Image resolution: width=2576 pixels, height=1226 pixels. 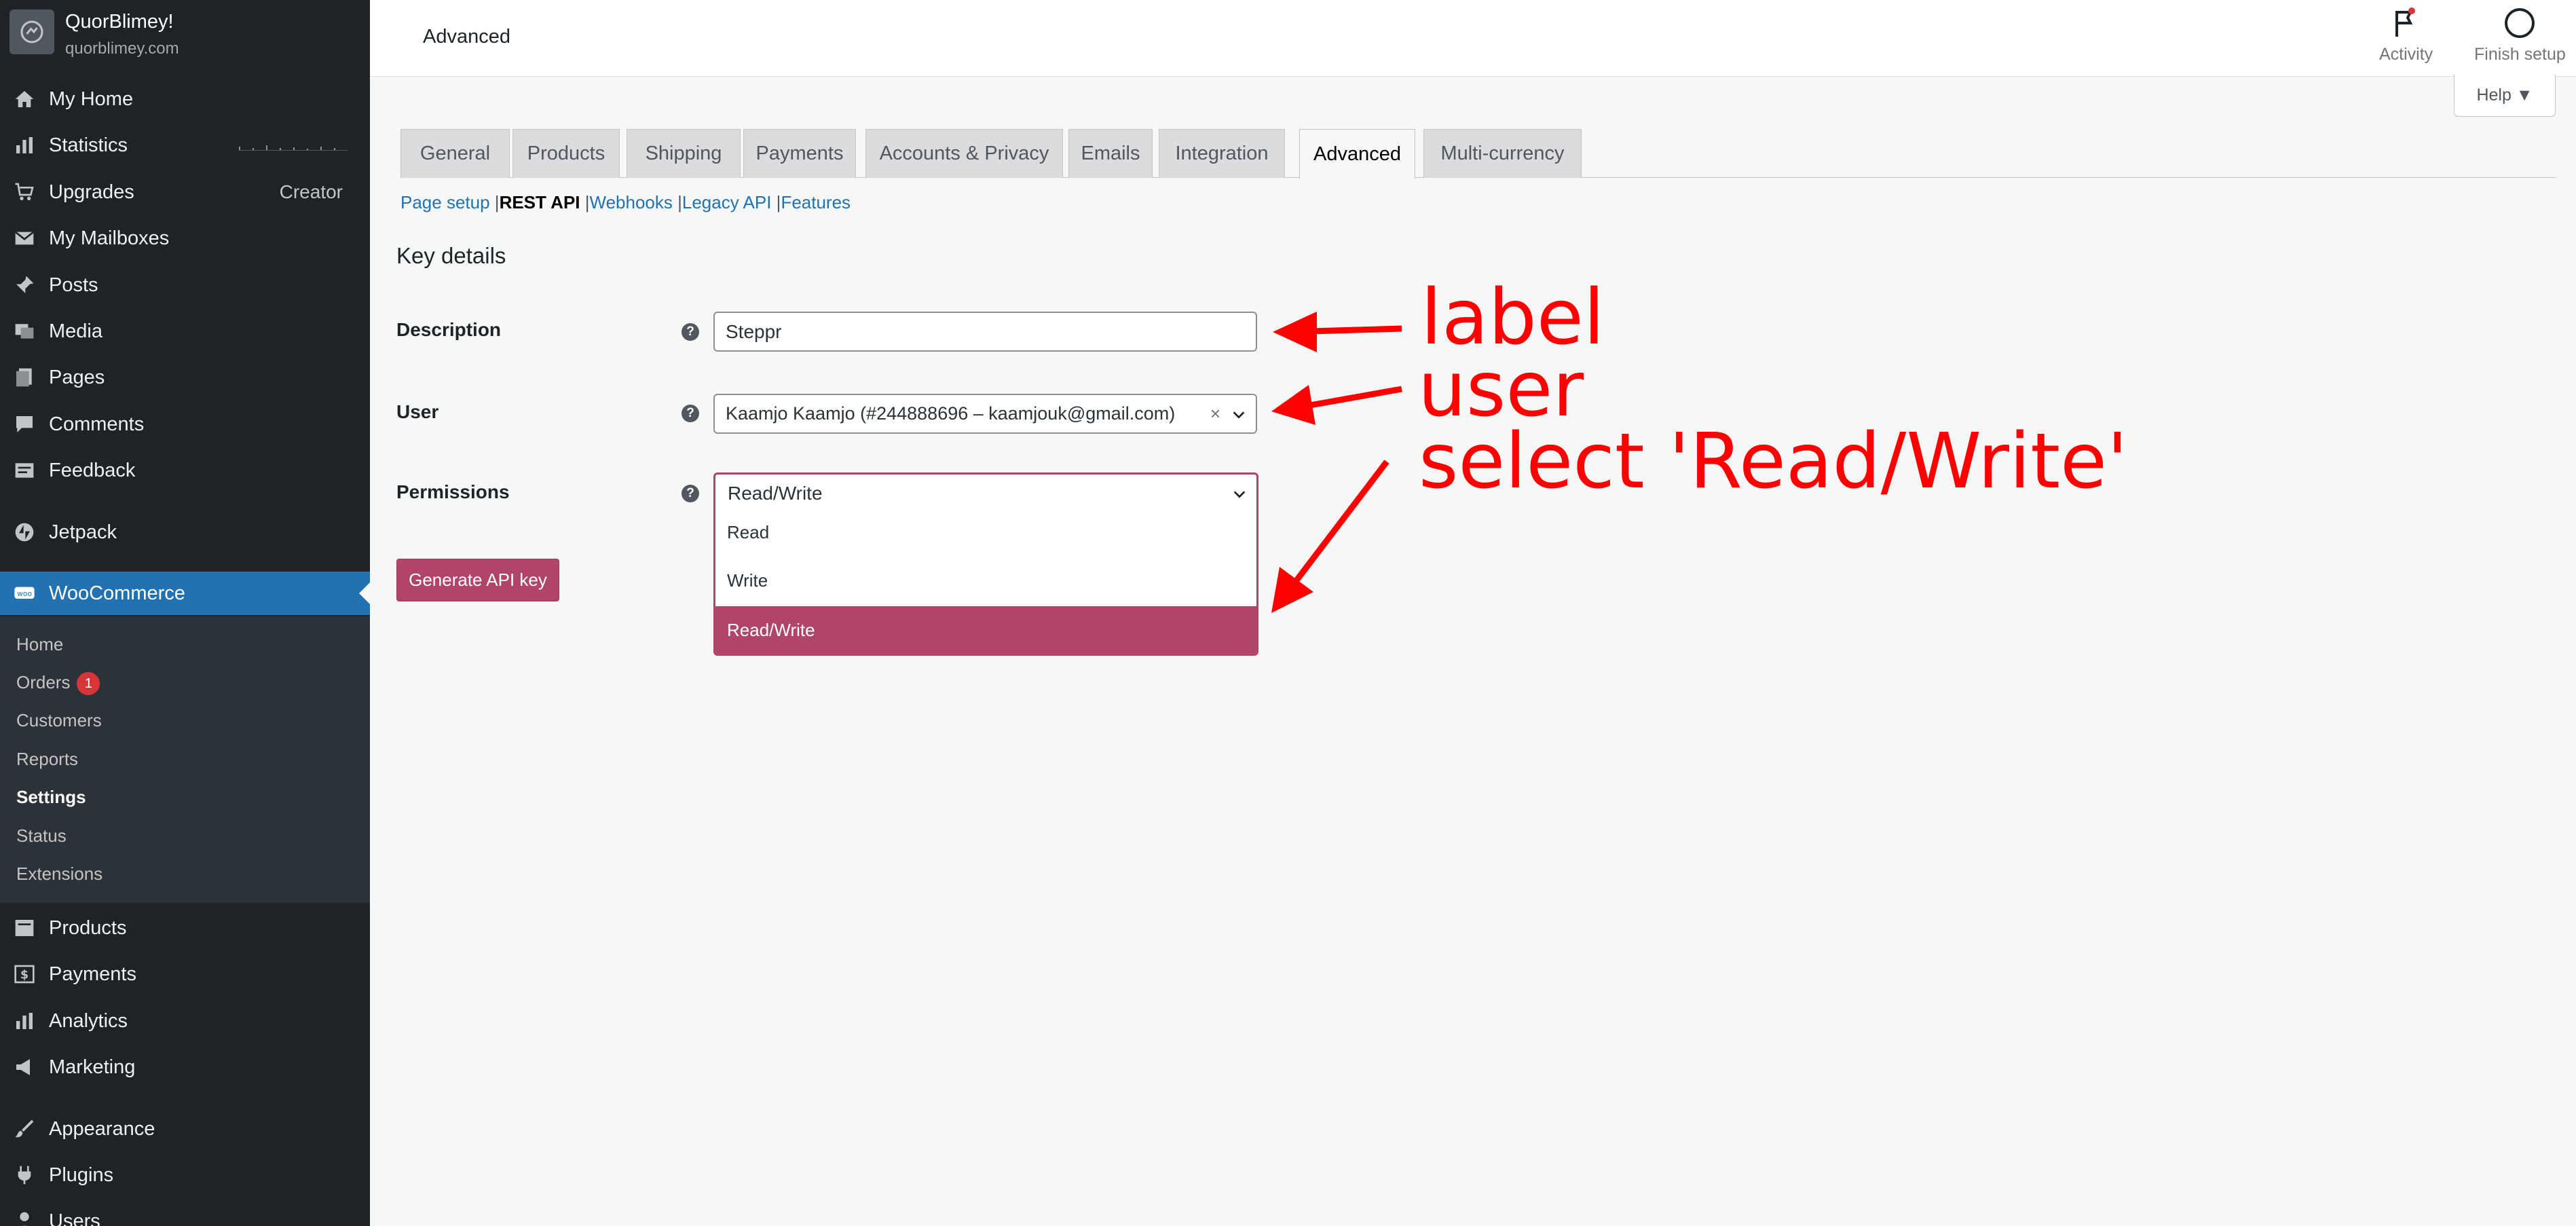 What do you see at coordinates (185, 532) in the screenshot?
I see `sidebar-item-jetpack: Jetpack` at bounding box center [185, 532].